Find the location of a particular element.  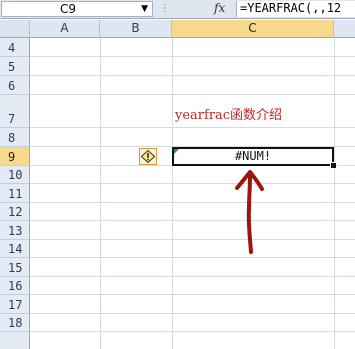

cell-c7: yearfrac函数介绍 is located at coordinates (228, 113).